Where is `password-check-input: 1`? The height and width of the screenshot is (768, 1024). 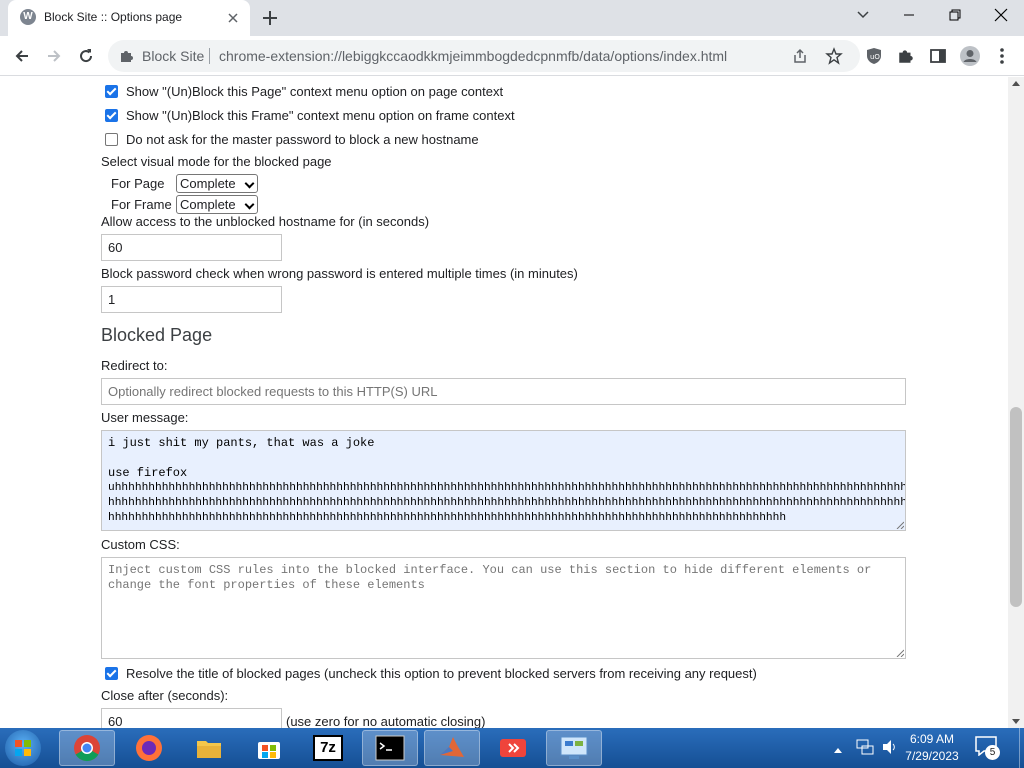
password-check-input: 1 is located at coordinates (191, 299).